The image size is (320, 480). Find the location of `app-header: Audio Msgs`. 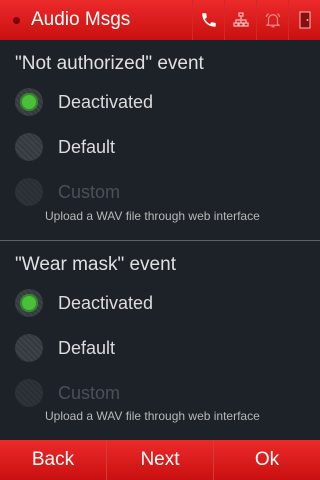

app-header: Audio Msgs is located at coordinates (160, 20).